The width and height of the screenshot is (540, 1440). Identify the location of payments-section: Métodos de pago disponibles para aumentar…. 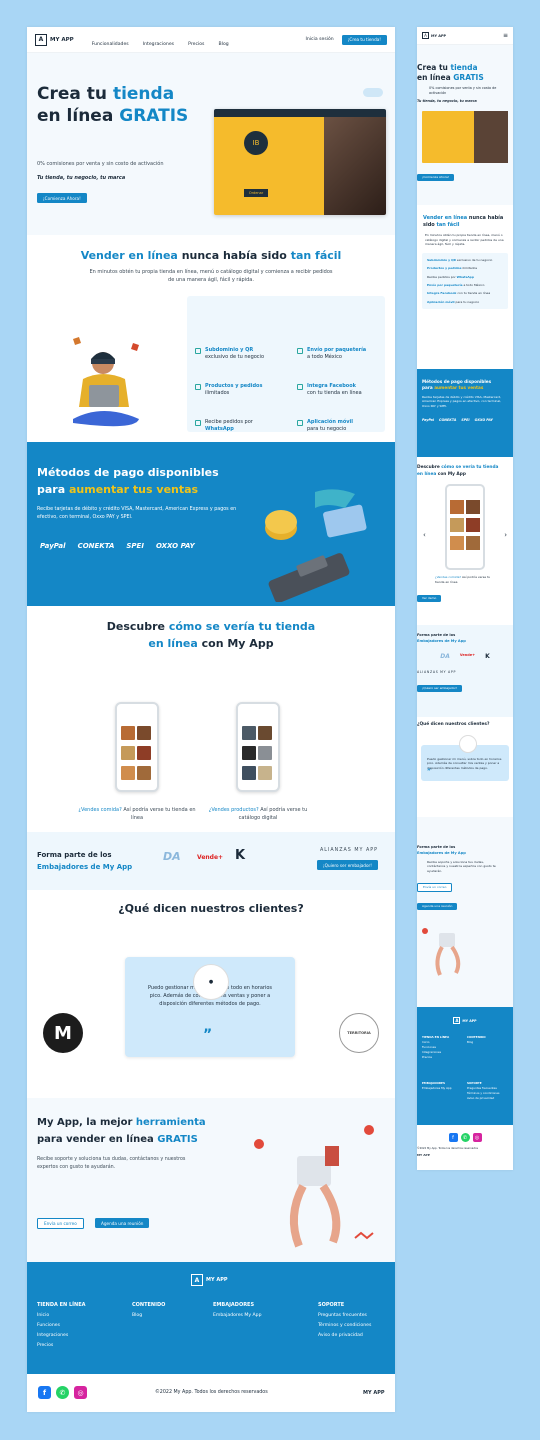
(211, 524).